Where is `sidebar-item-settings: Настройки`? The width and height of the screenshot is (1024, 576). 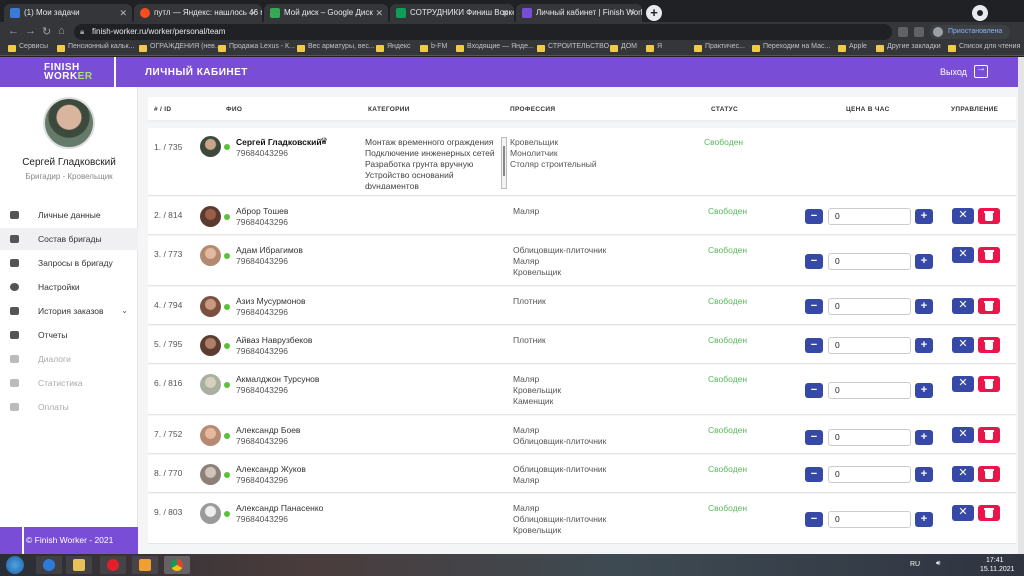 sidebar-item-settings: Настройки is located at coordinates (69, 287).